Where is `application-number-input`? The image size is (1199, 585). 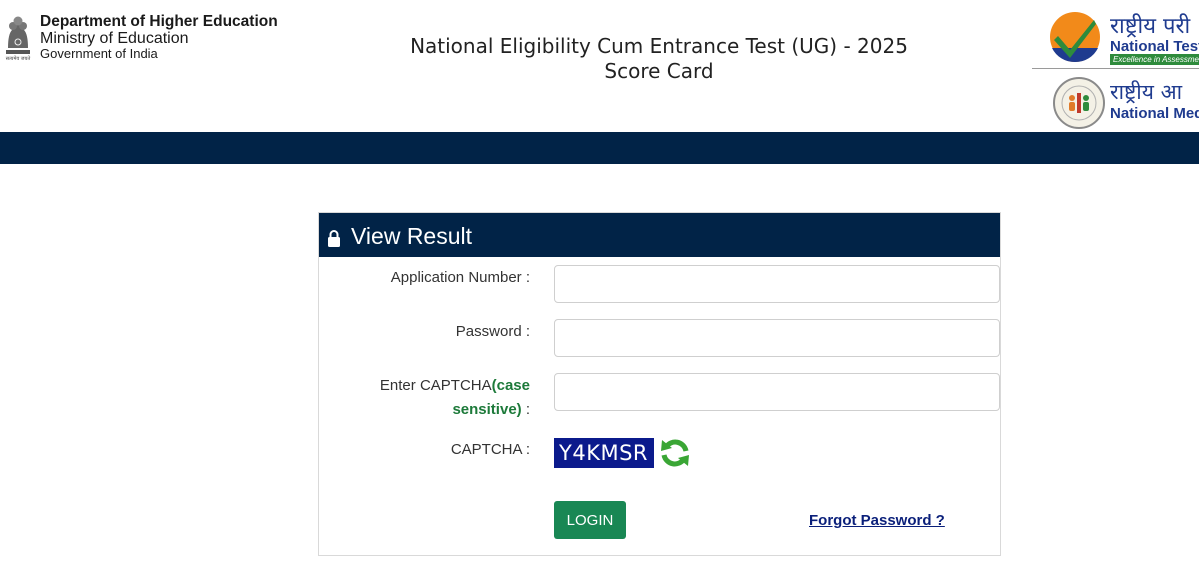 application-number-input is located at coordinates (777, 284).